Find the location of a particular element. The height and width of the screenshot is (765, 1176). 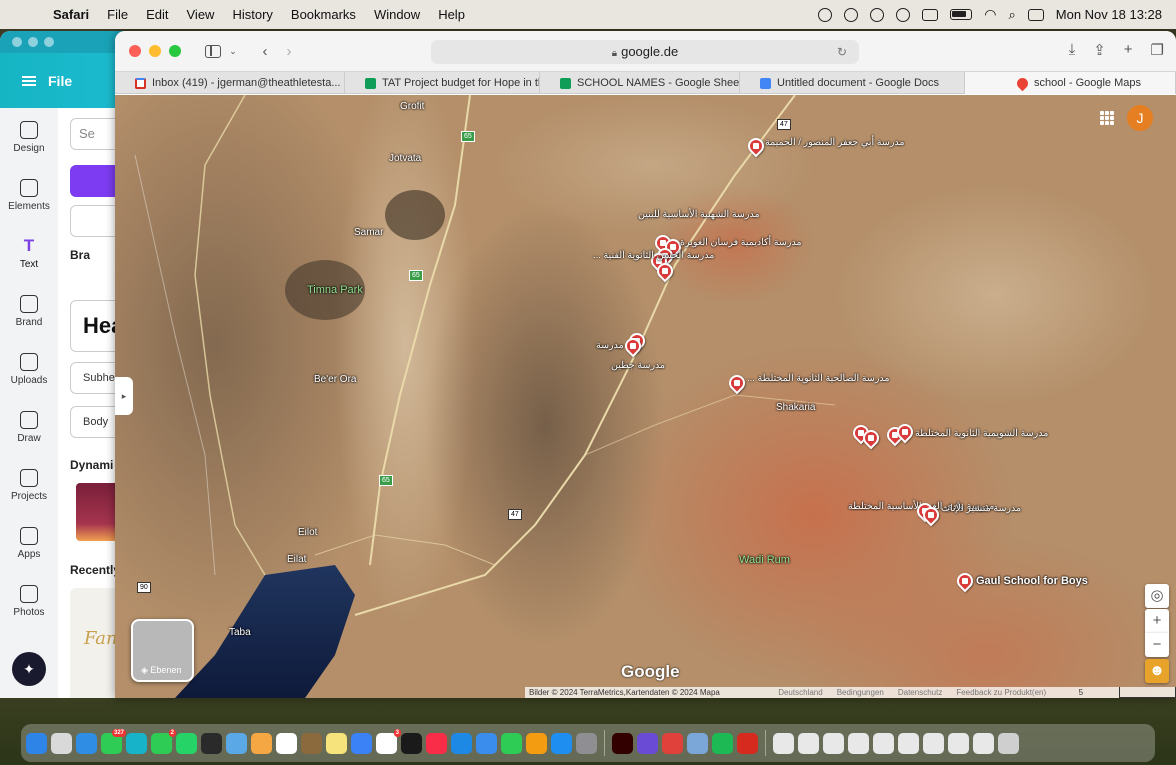

dock-creative-cloud-icon is located at coordinates (672, 743).